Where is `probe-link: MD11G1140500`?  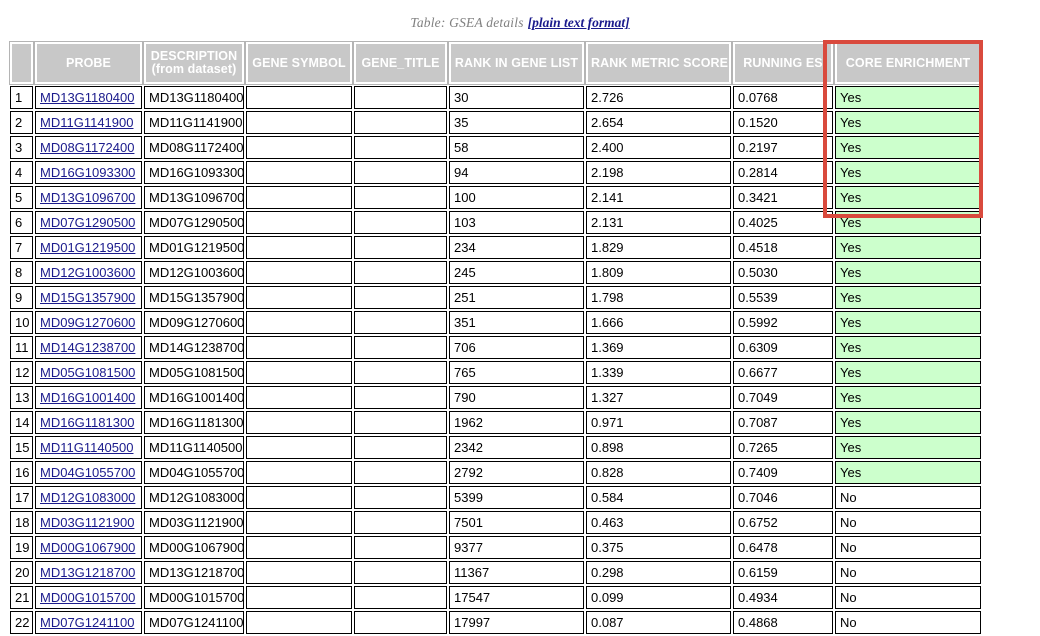
probe-link: MD11G1140500 is located at coordinates (86, 447).